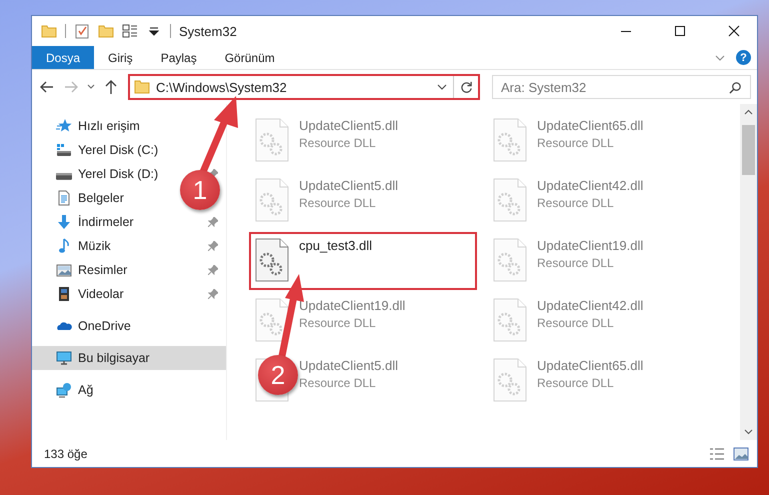 Image resolution: width=769 pixels, height=495 pixels. Describe the element at coordinates (64, 222) in the screenshot. I see `download-arrow-icon` at that location.